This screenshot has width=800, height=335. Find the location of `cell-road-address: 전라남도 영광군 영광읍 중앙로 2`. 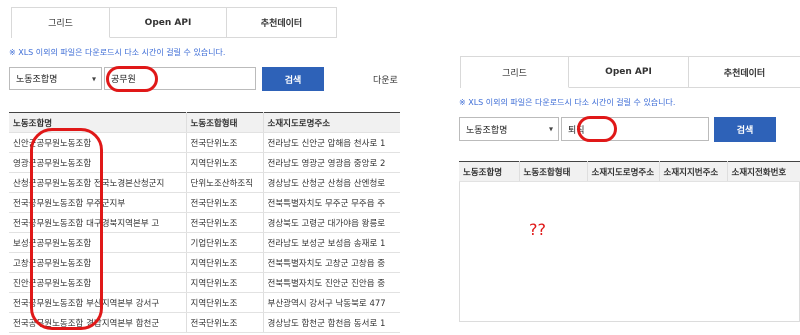

cell-road-address: 전라남도 영광군 영광읍 중앙로 2 is located at coordinates (331, 162).